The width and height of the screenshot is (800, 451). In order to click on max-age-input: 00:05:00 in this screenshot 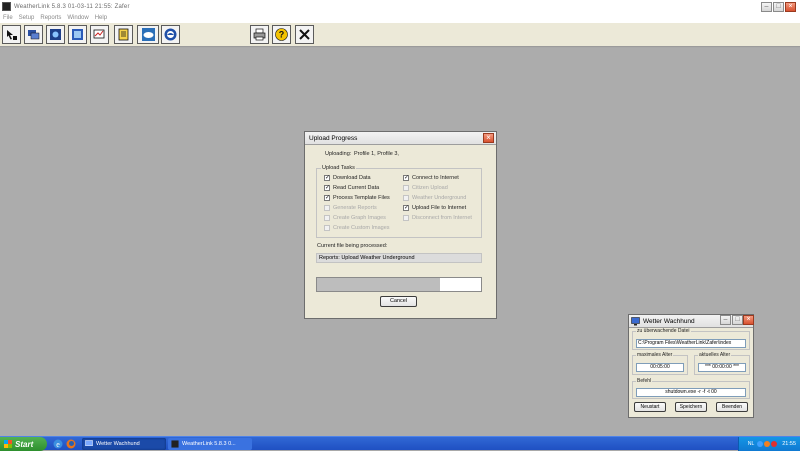, I will do `click(660, 367)`.